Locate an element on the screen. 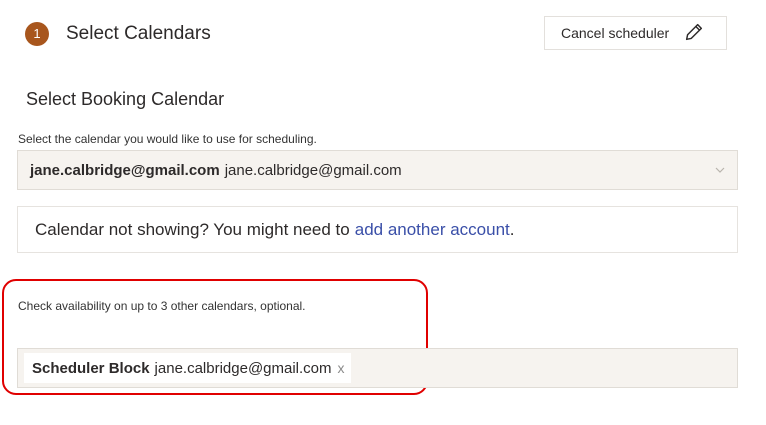 The image size is (766, 425). step-title: Select Calendars is located at coordinates (138, 33).